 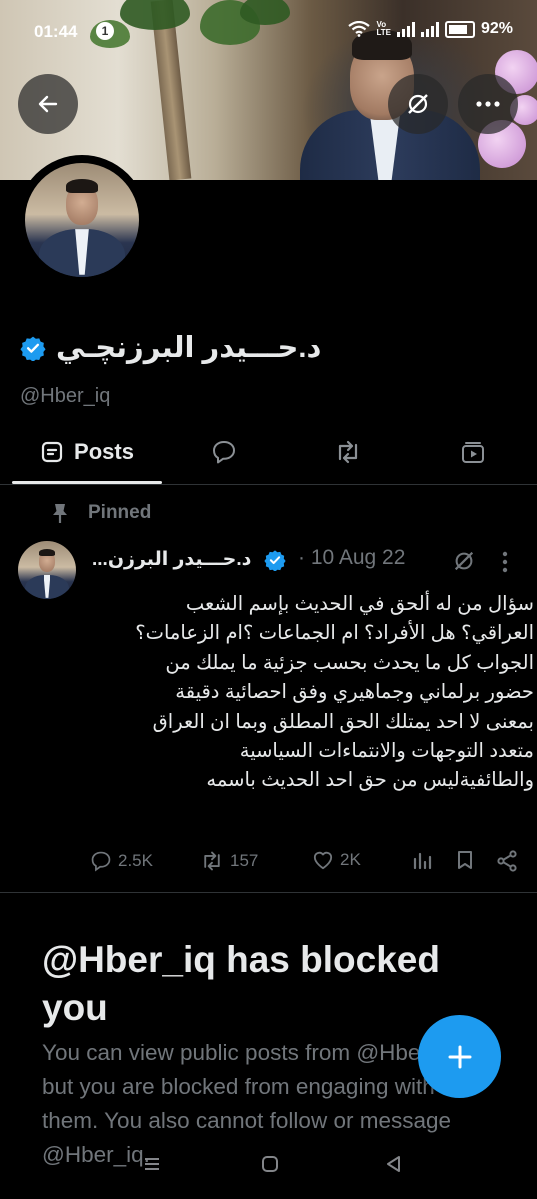 I want to click on plus-icon, so click(x=459, y=1056).